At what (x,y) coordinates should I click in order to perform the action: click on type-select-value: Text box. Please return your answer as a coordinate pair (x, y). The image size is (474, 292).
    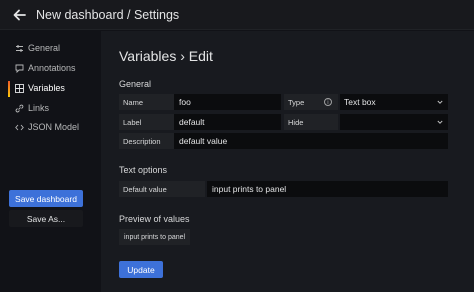
    Looking at the image, I should click on (360, 102).